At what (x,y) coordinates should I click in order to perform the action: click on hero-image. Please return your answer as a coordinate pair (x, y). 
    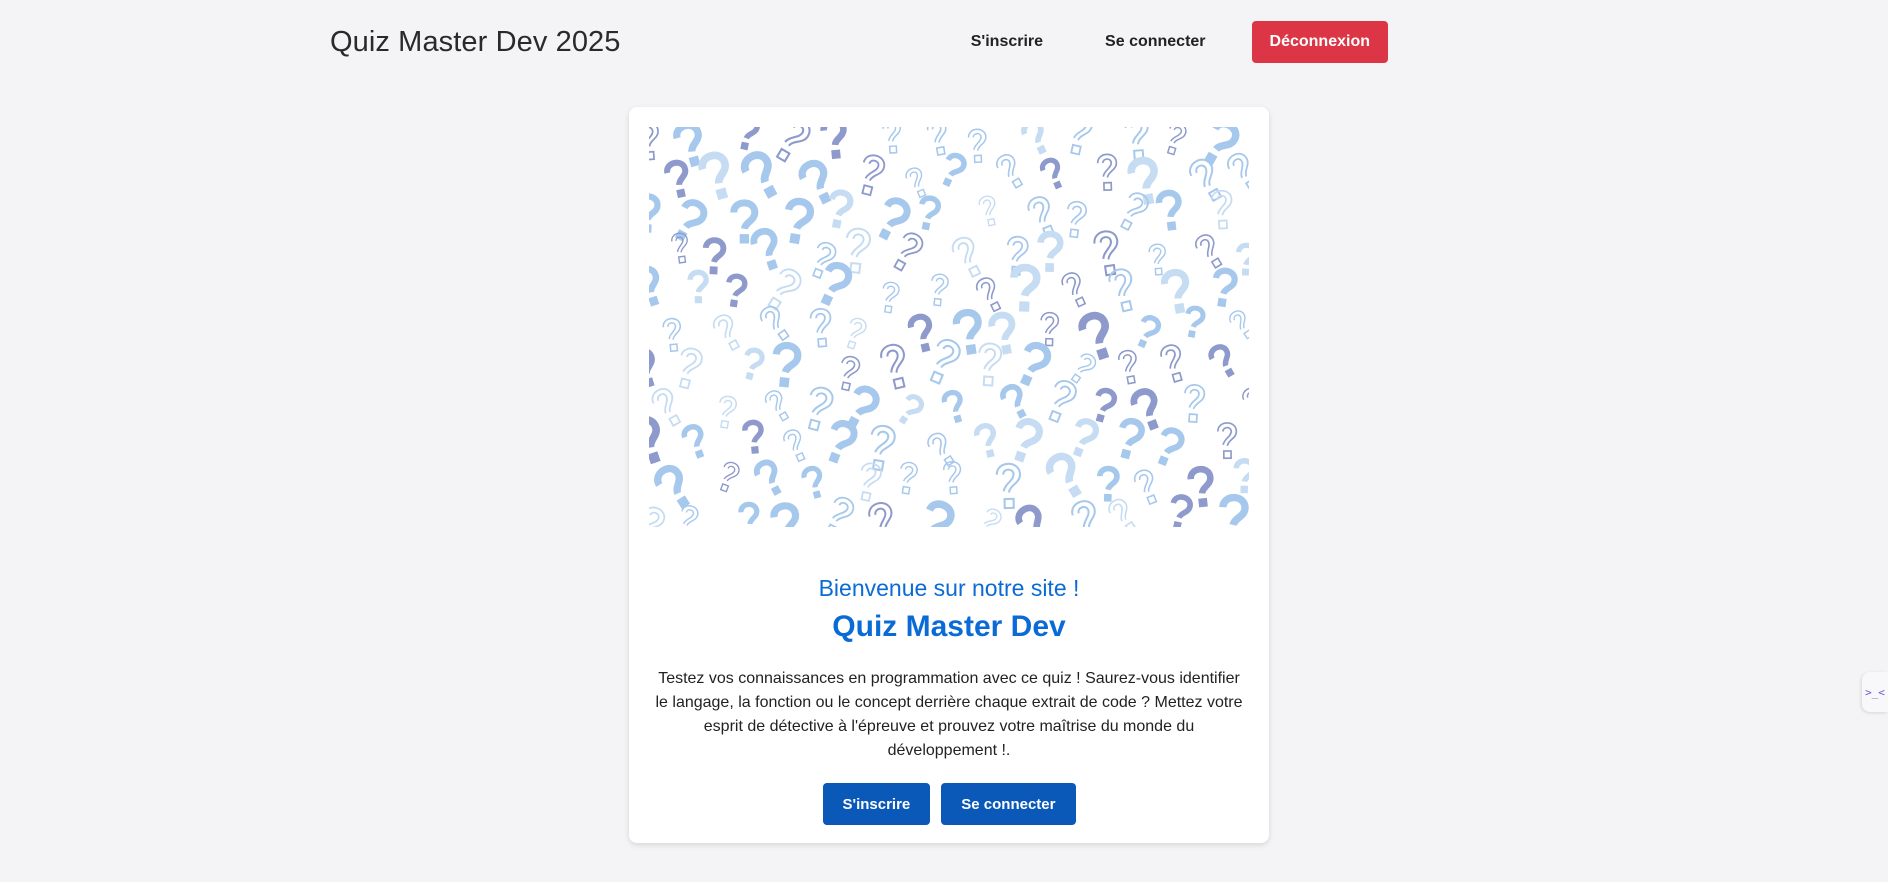
    Looking at the image, I should click on (949, 327).